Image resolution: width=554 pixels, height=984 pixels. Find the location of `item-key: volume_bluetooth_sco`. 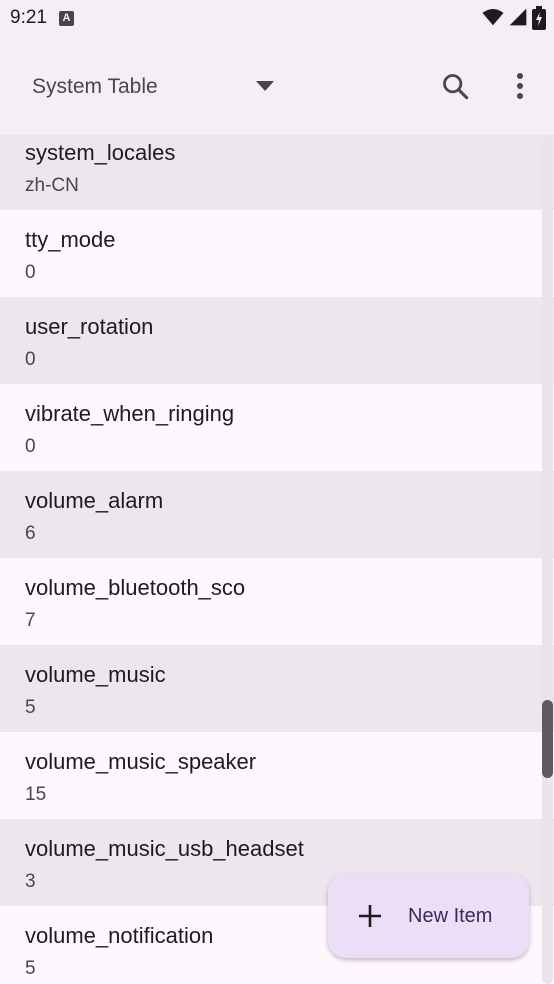

item-key: volume_bluetooth_sco is located at coordinates (135, 587).